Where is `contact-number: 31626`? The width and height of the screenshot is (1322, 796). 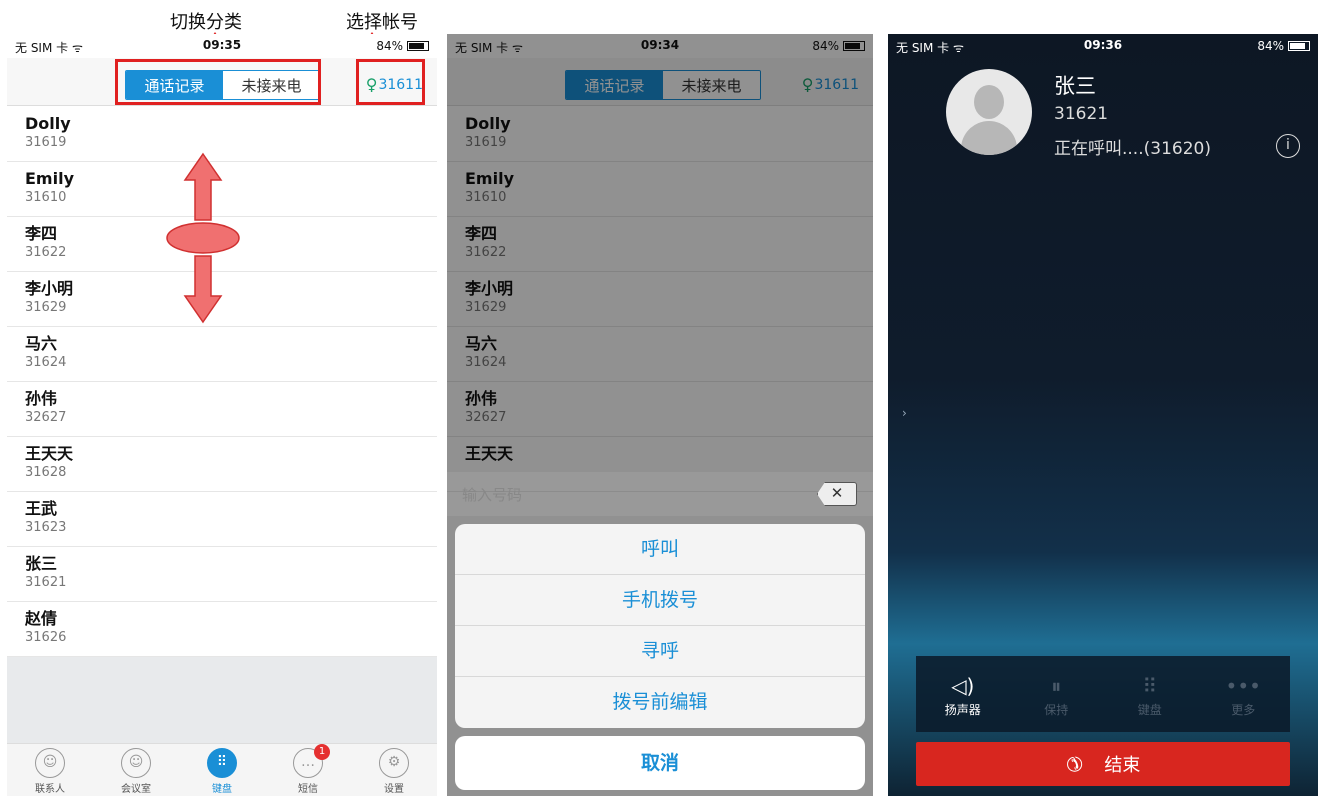 contact-number: 31626 is located at coordinates (46, 637).